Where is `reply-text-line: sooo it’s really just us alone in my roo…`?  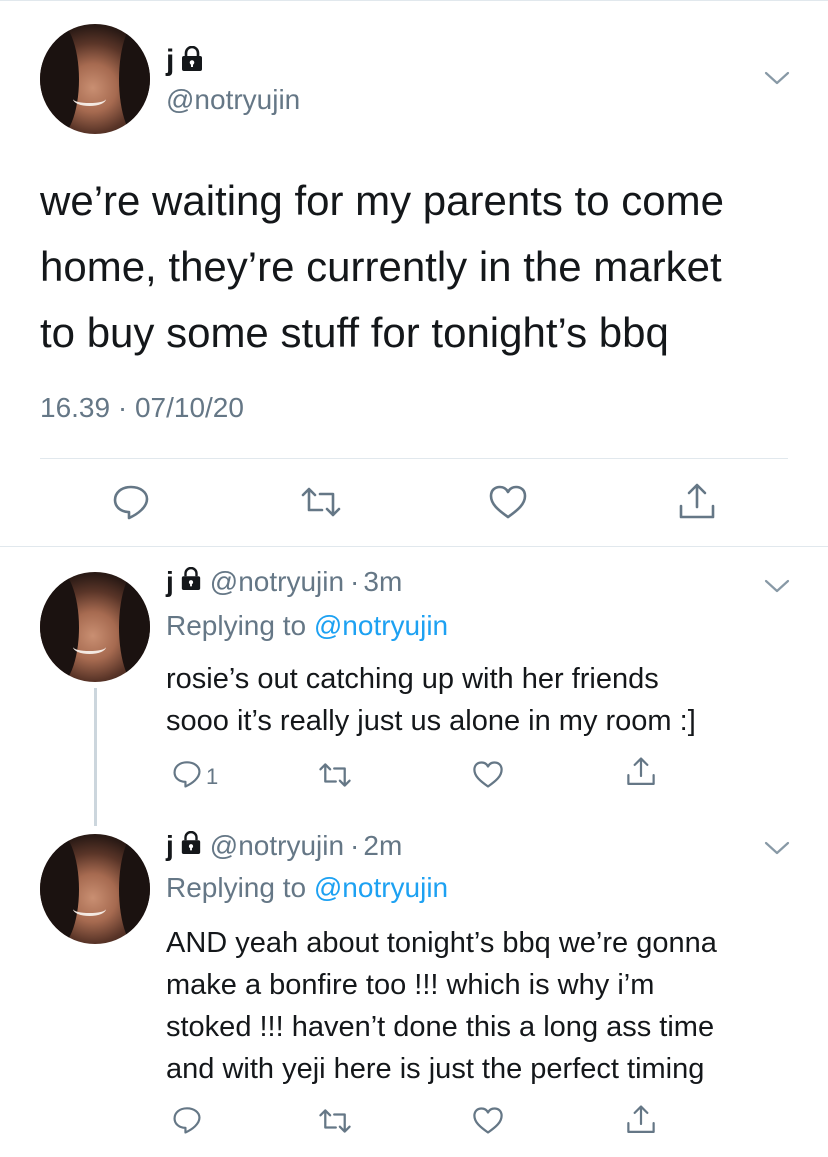 reply-text-line: sooo it’s really just us alone in my roo… is located at coordinates (431, 721).